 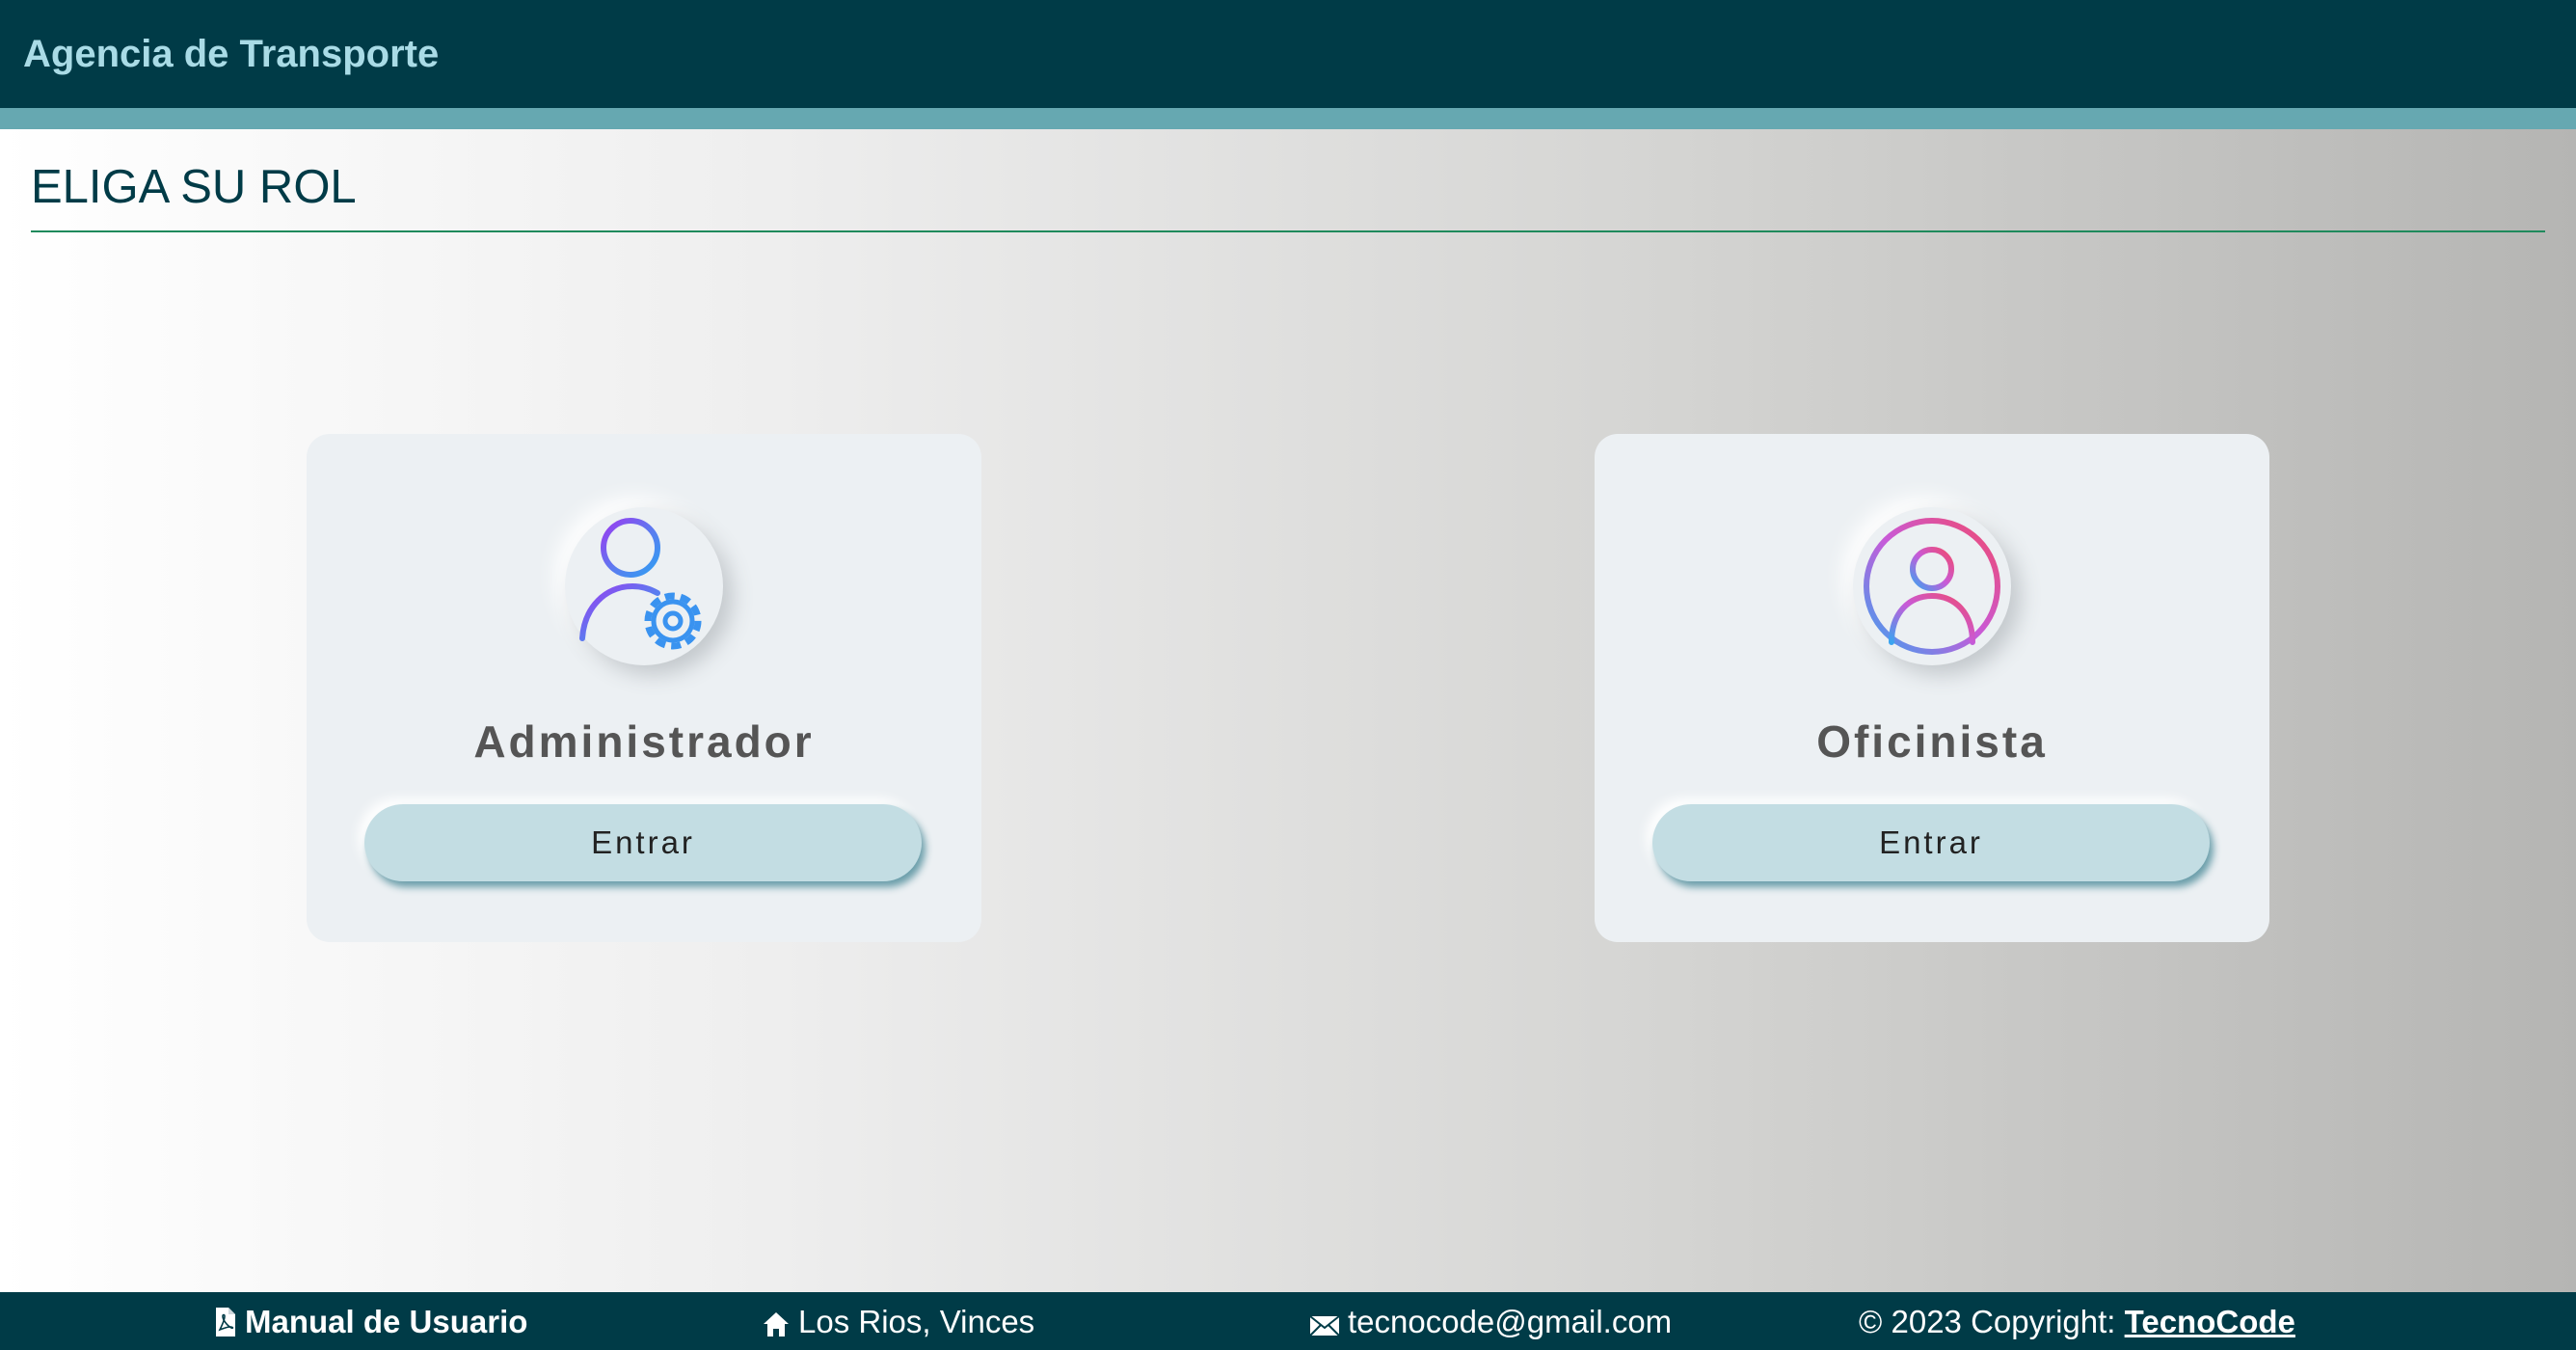 I want to click on copyright: © 2023 Copyright: TecnoCode, so click(x=2077, y=1322).